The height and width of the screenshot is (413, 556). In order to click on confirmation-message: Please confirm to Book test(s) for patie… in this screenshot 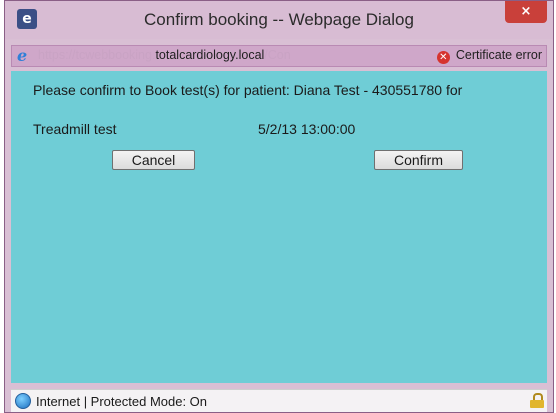, I will do `click(248, 90)`.